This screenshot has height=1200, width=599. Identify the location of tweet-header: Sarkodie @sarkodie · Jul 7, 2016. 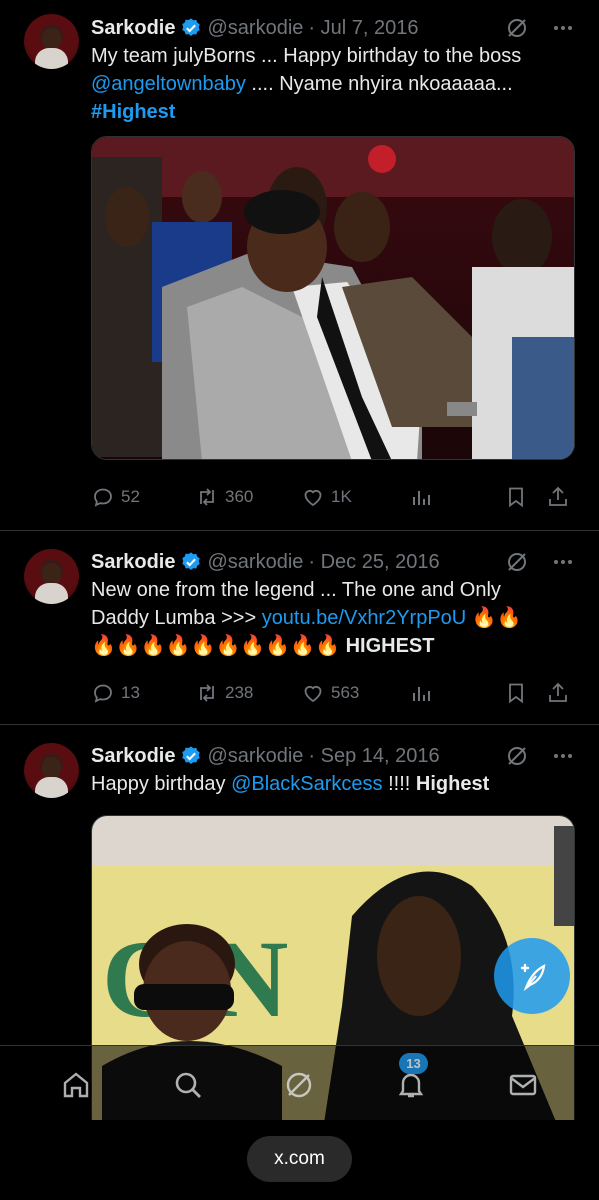
(333, 28).